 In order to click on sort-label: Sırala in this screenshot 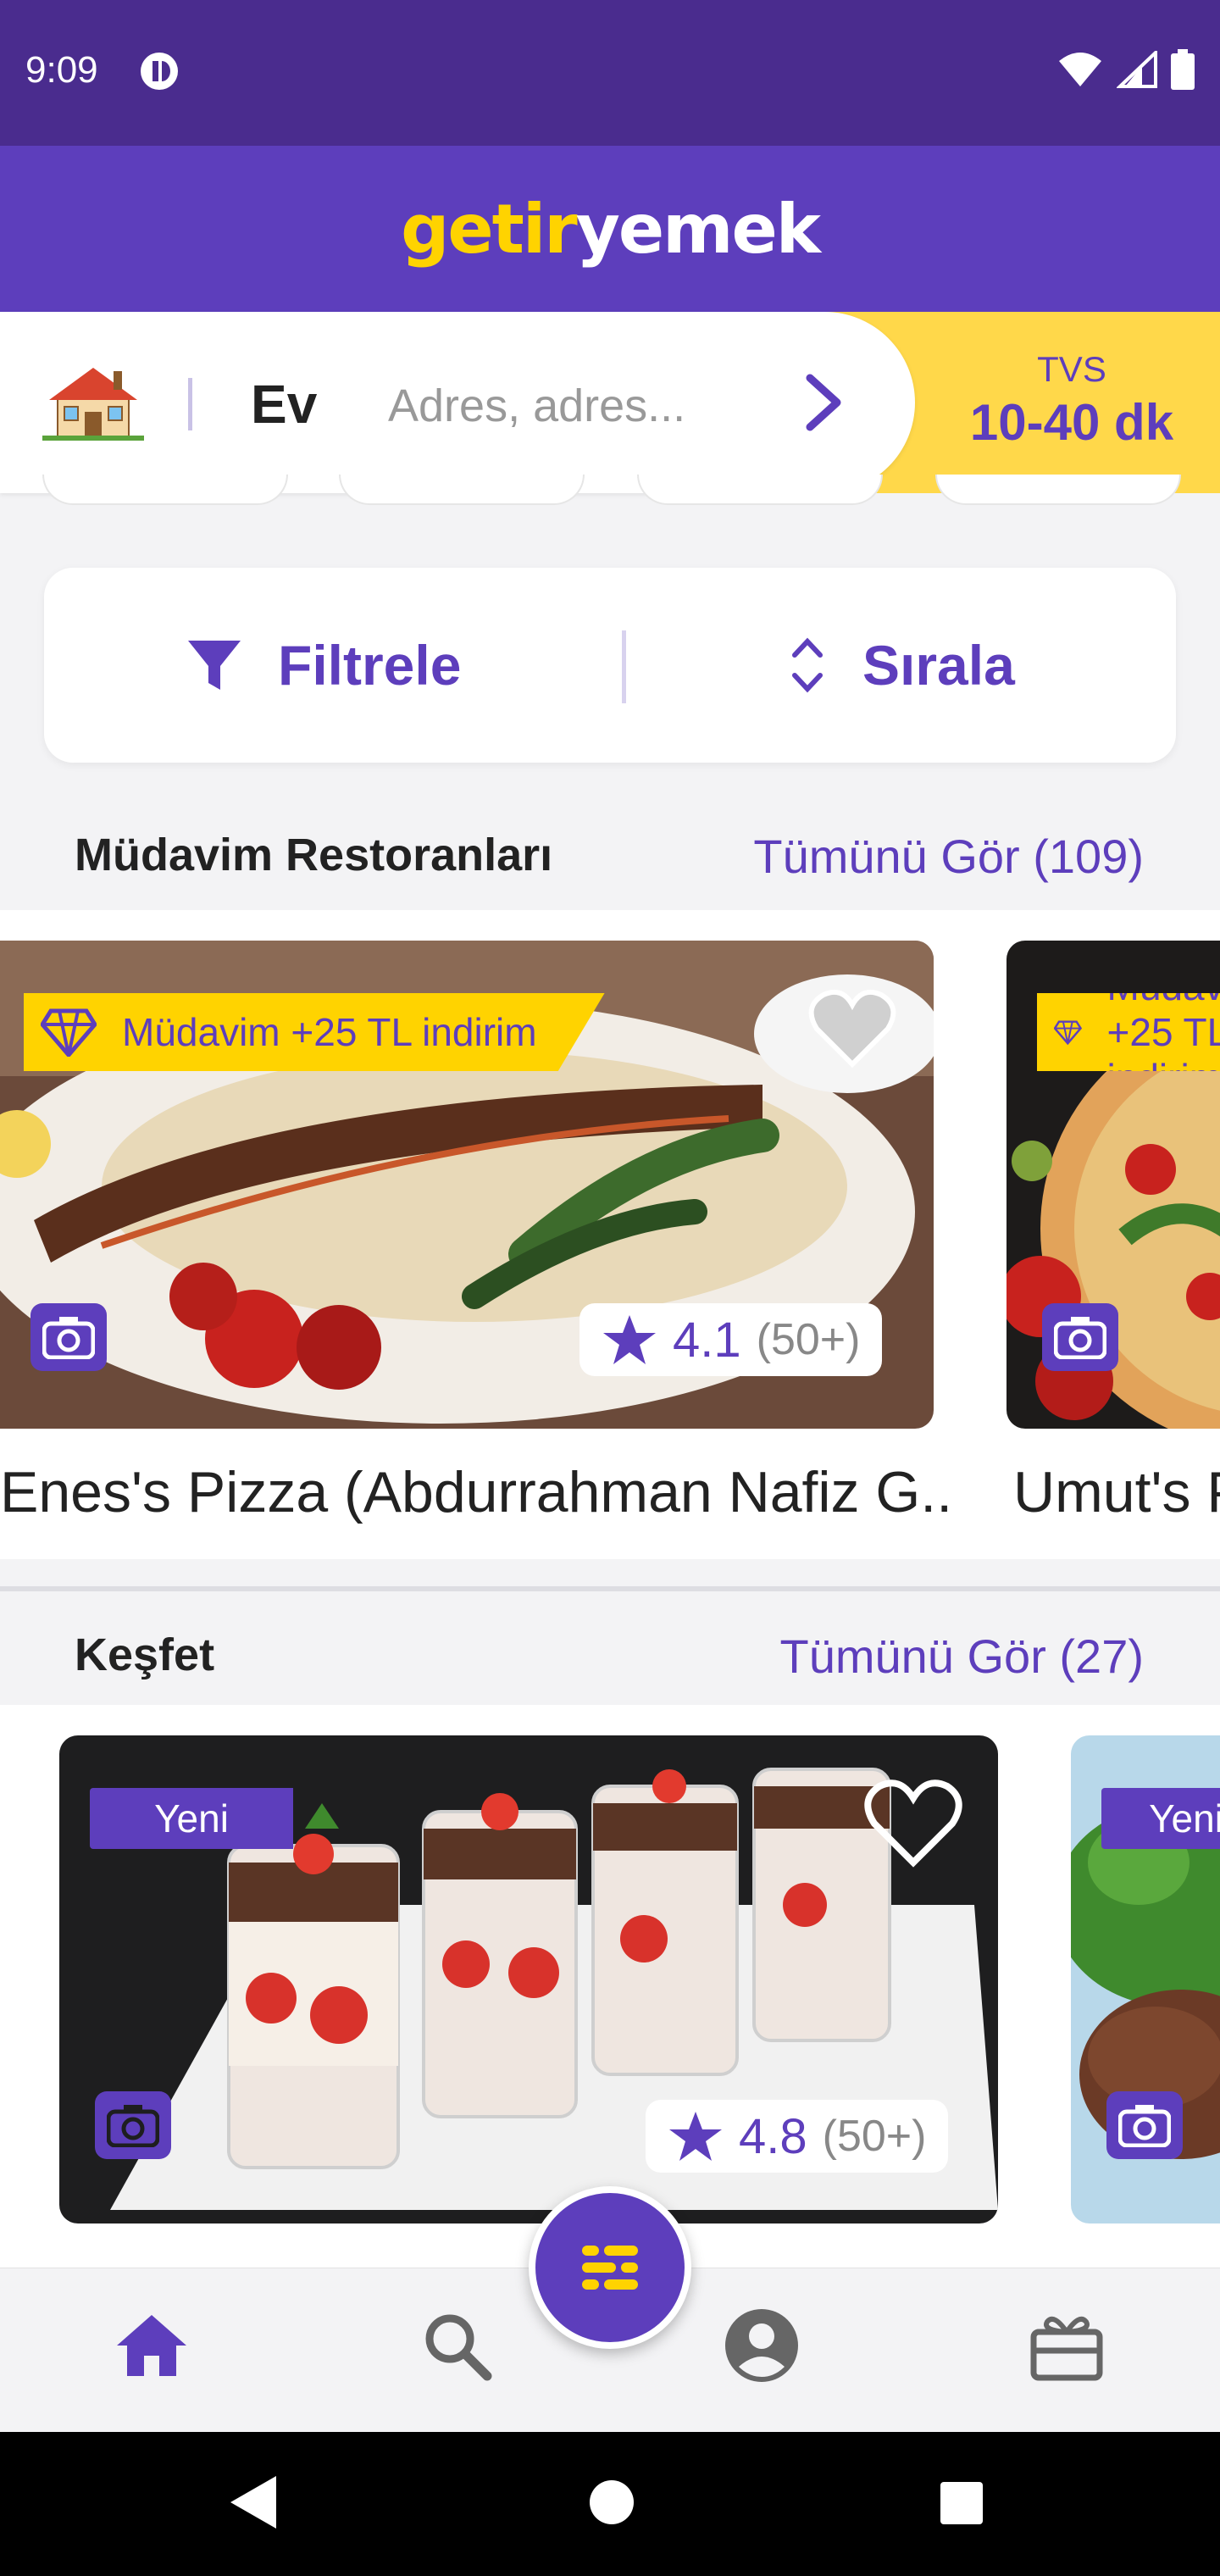, I will do `click(938, 665)`.